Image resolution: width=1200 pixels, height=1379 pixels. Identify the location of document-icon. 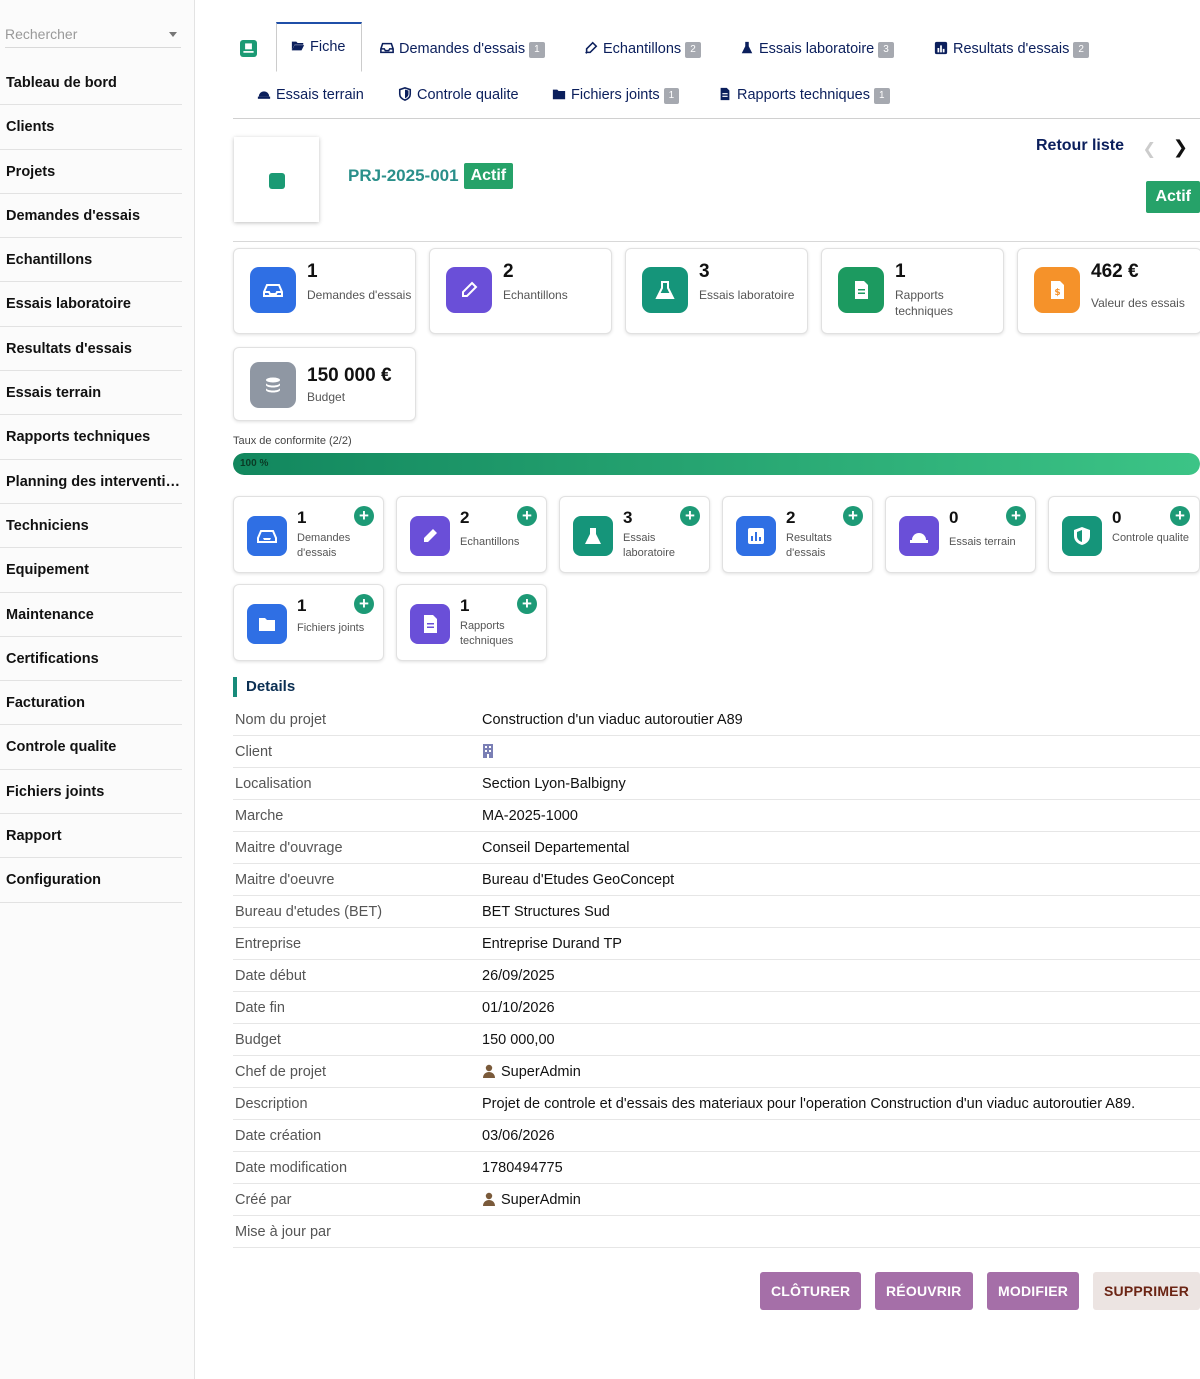
(430, 624).